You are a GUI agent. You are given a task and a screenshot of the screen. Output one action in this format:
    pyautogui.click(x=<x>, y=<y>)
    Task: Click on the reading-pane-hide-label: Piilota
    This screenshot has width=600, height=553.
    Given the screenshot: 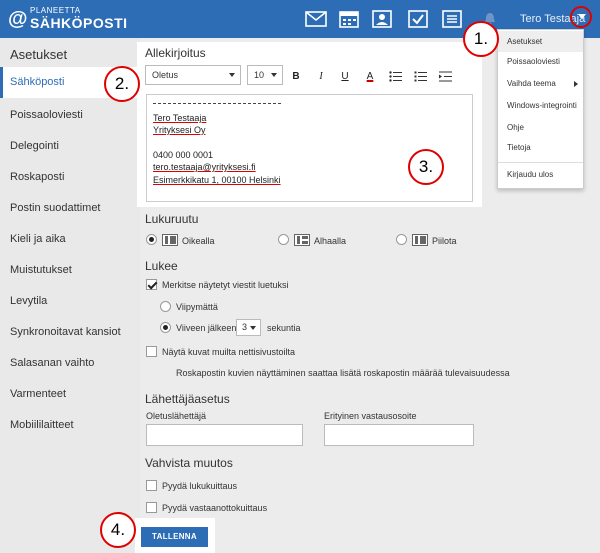 What is the action you would take?
    pyautogui.click(x=444, y=241)
    